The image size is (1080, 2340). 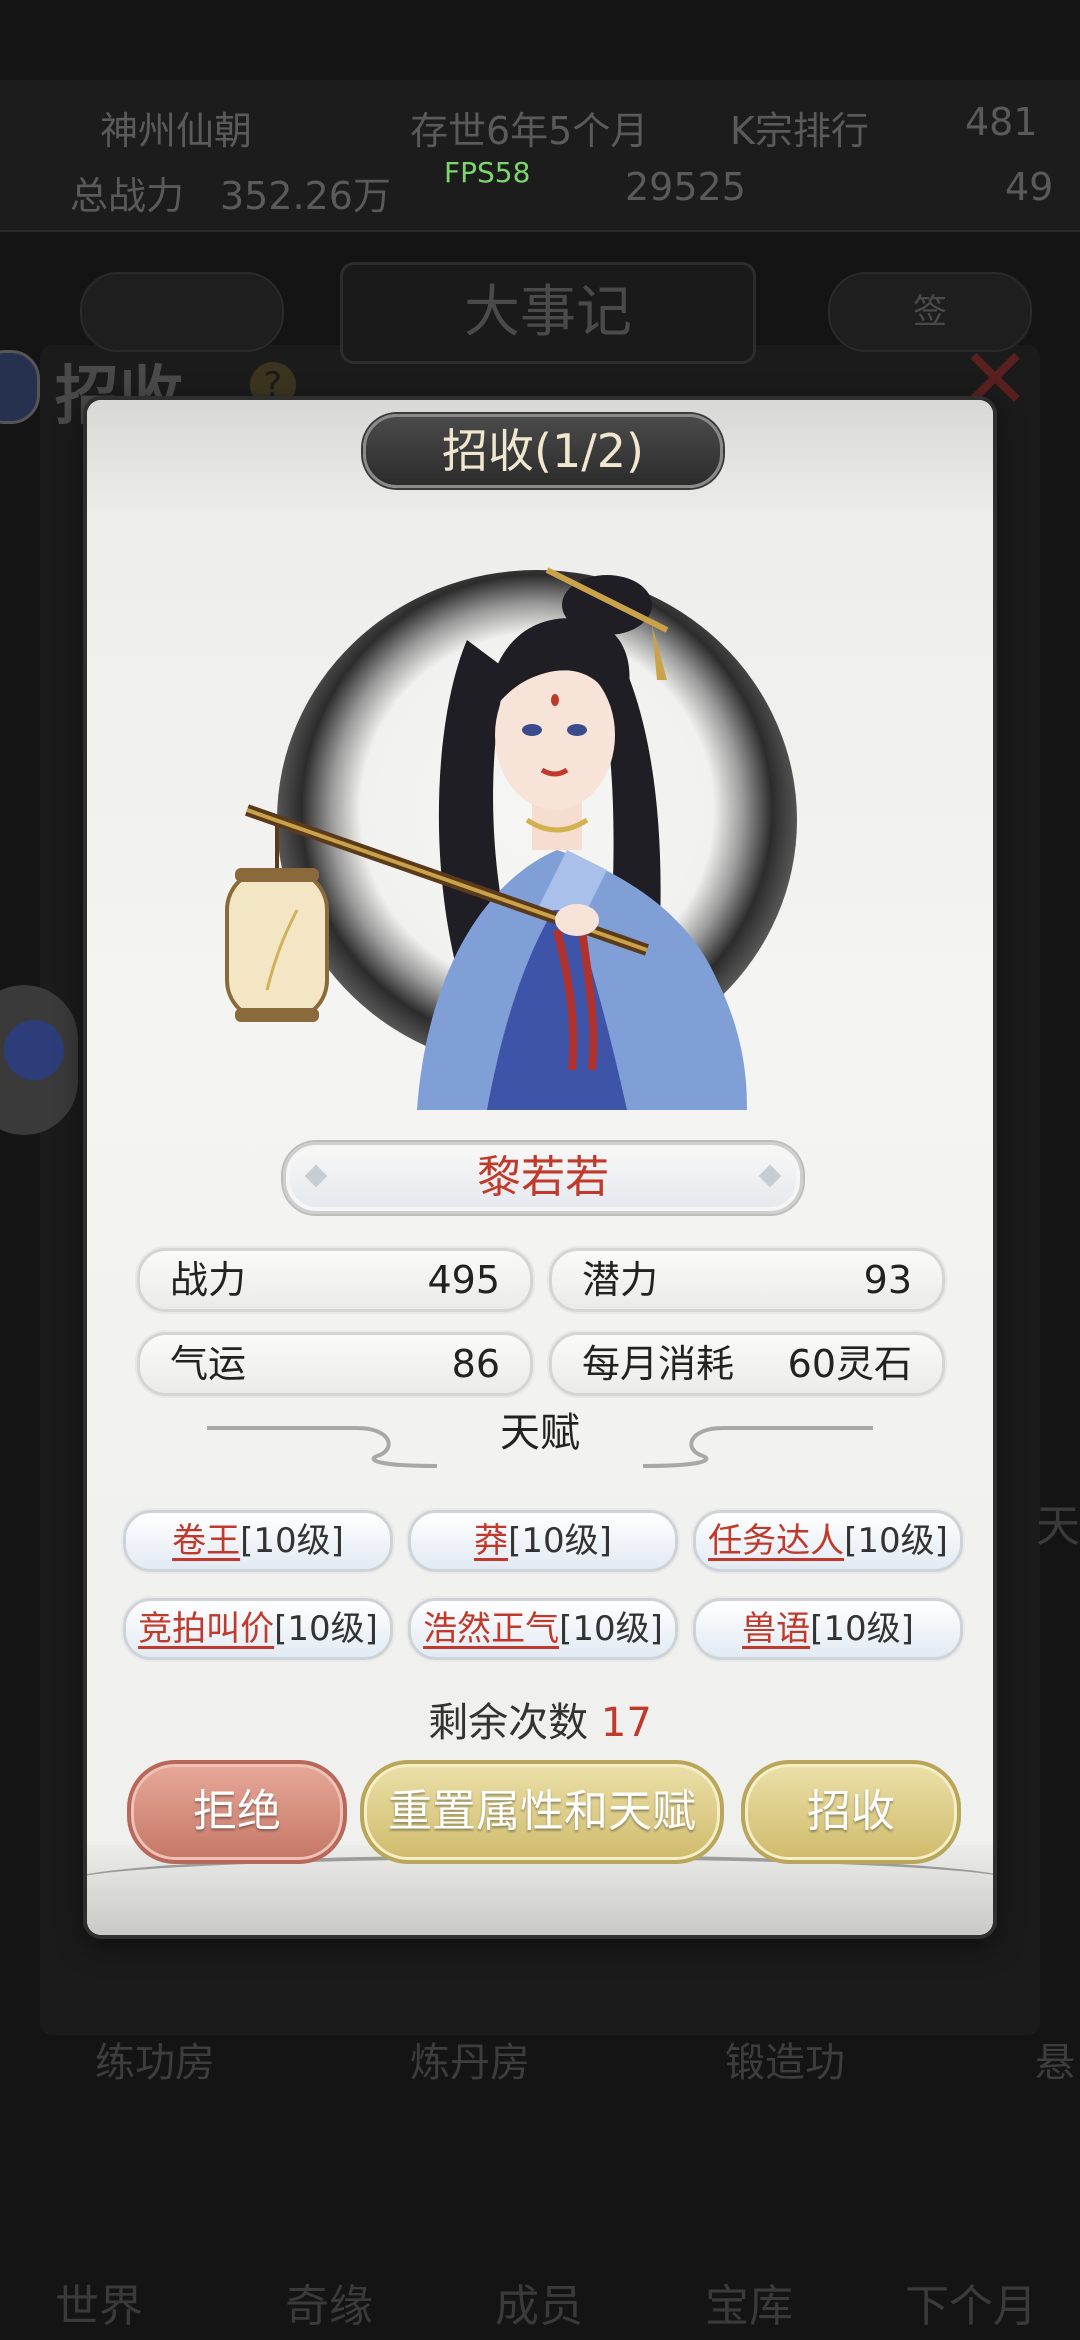 What do you see at coordinates (828, 1629) in the screenshot?
I see `talent-tag: 兽语[10级]` at bounding box center [828, 1629].